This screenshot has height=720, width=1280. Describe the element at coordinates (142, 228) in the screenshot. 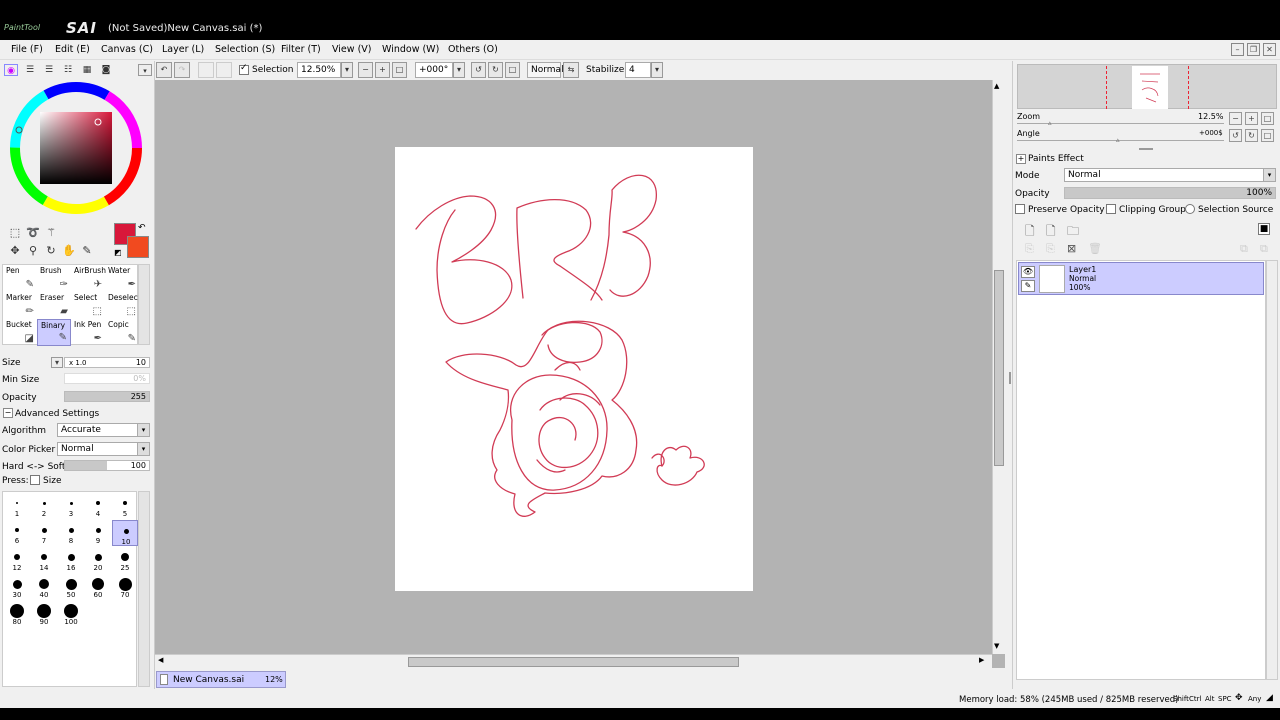

I see `swap-colors-icon: ↶` at that location.